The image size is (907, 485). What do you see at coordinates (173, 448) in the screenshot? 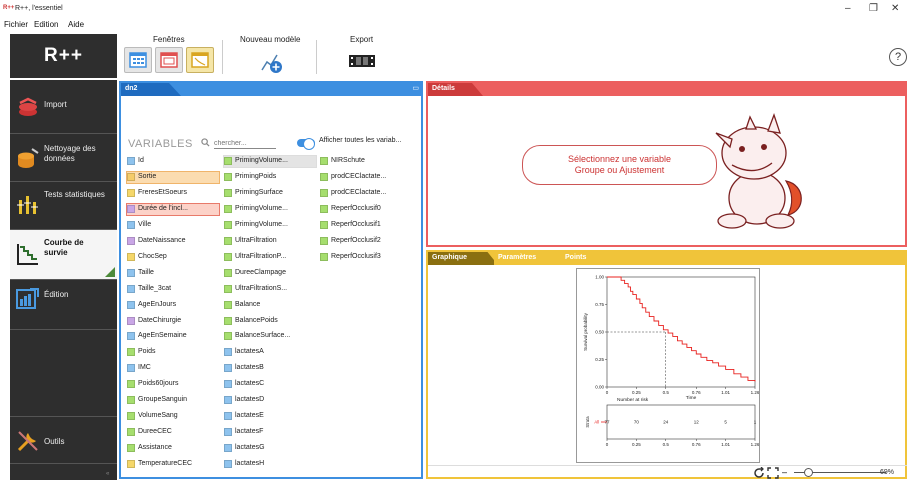
I see `variable-item: Assistance` at bounding box center [173, 448].